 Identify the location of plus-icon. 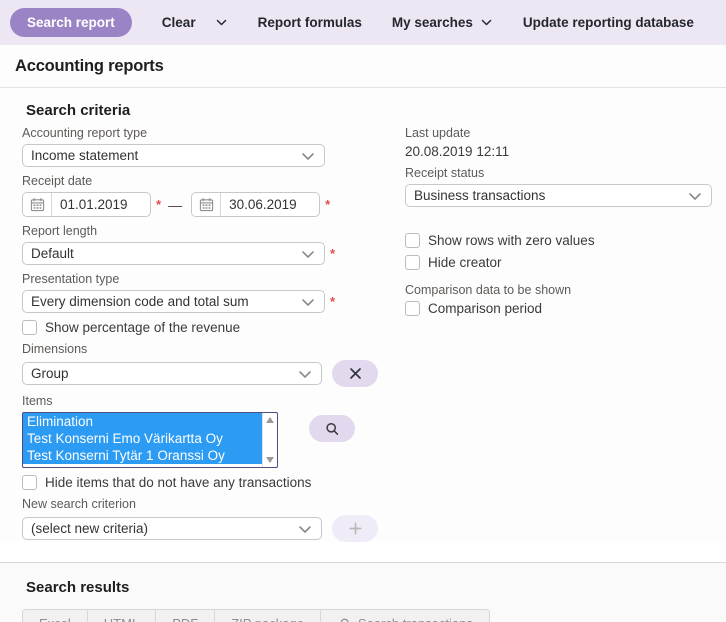
(355, 528).